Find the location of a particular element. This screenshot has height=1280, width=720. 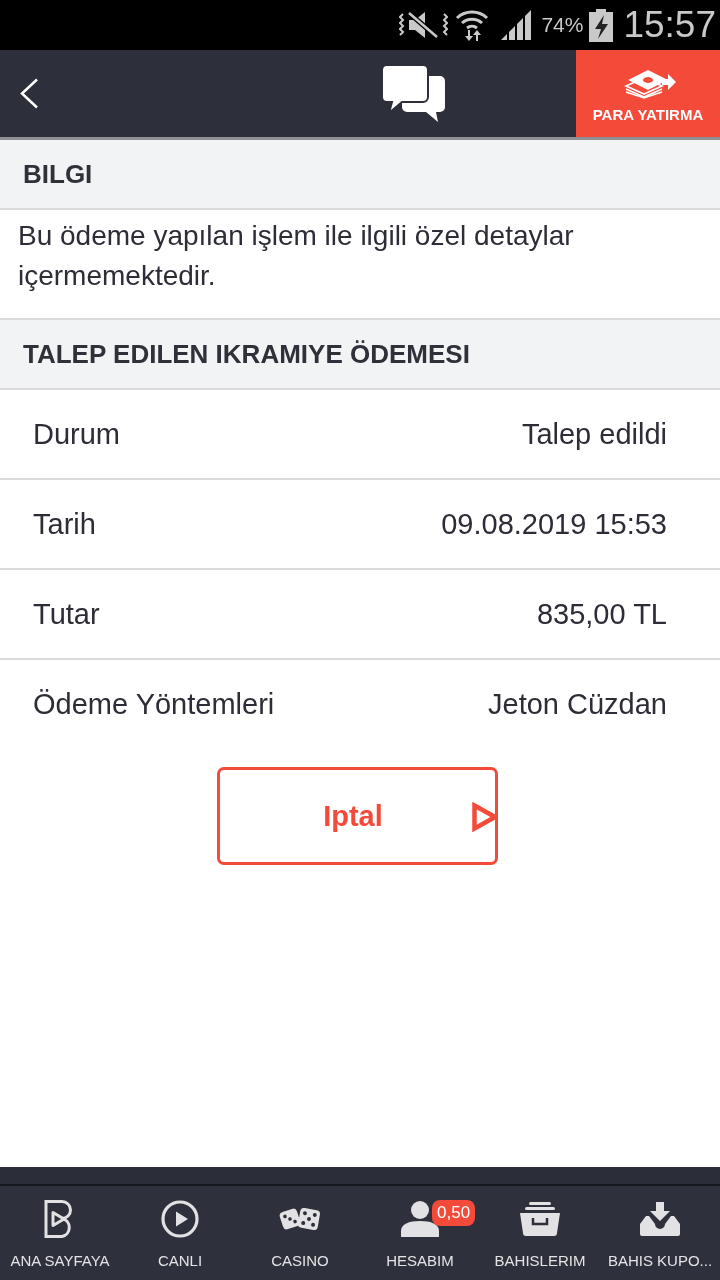

section-header: BILGI is located at coordinates (360, 175).